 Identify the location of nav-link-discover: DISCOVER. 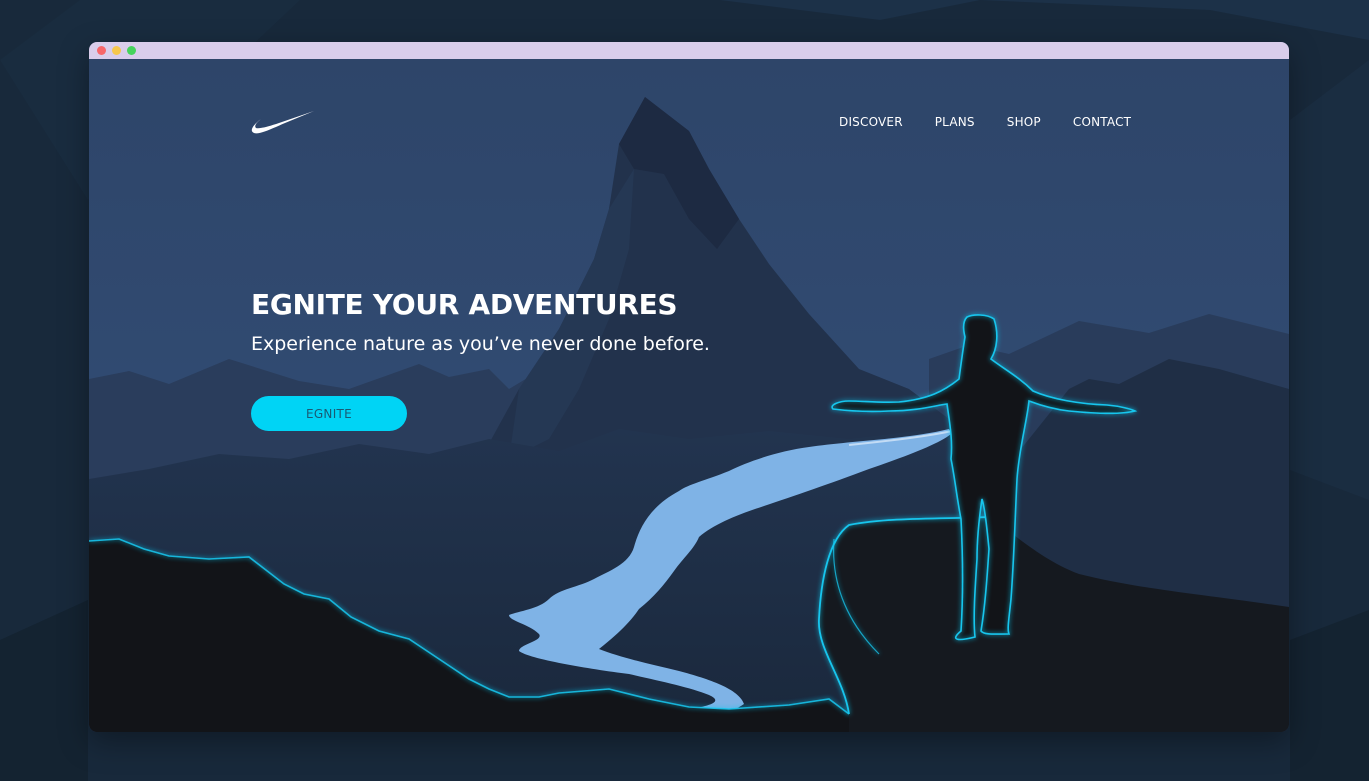
(871, 125).